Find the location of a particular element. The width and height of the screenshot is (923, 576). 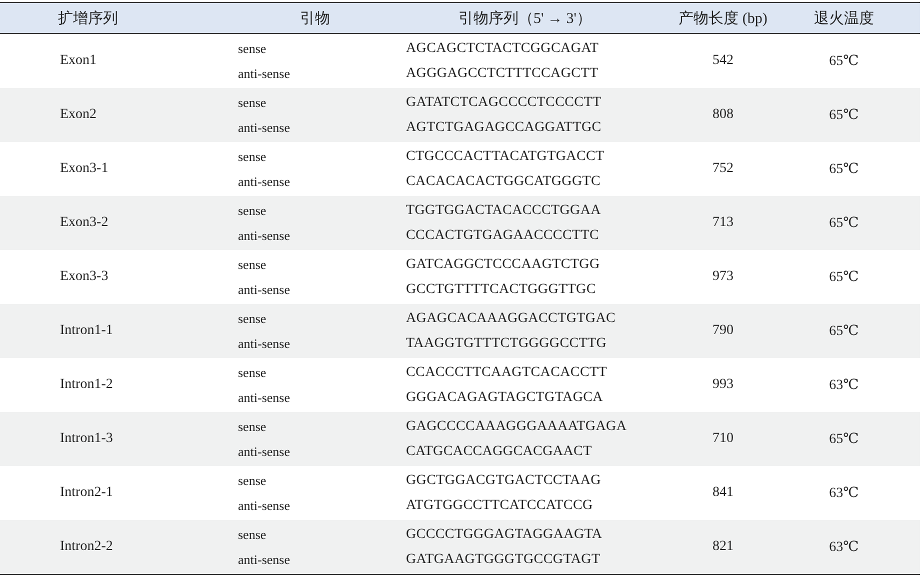

table-cell-text: AGGGAGCCTCTTTCCAGCTT is located at coordinates (503, 74).